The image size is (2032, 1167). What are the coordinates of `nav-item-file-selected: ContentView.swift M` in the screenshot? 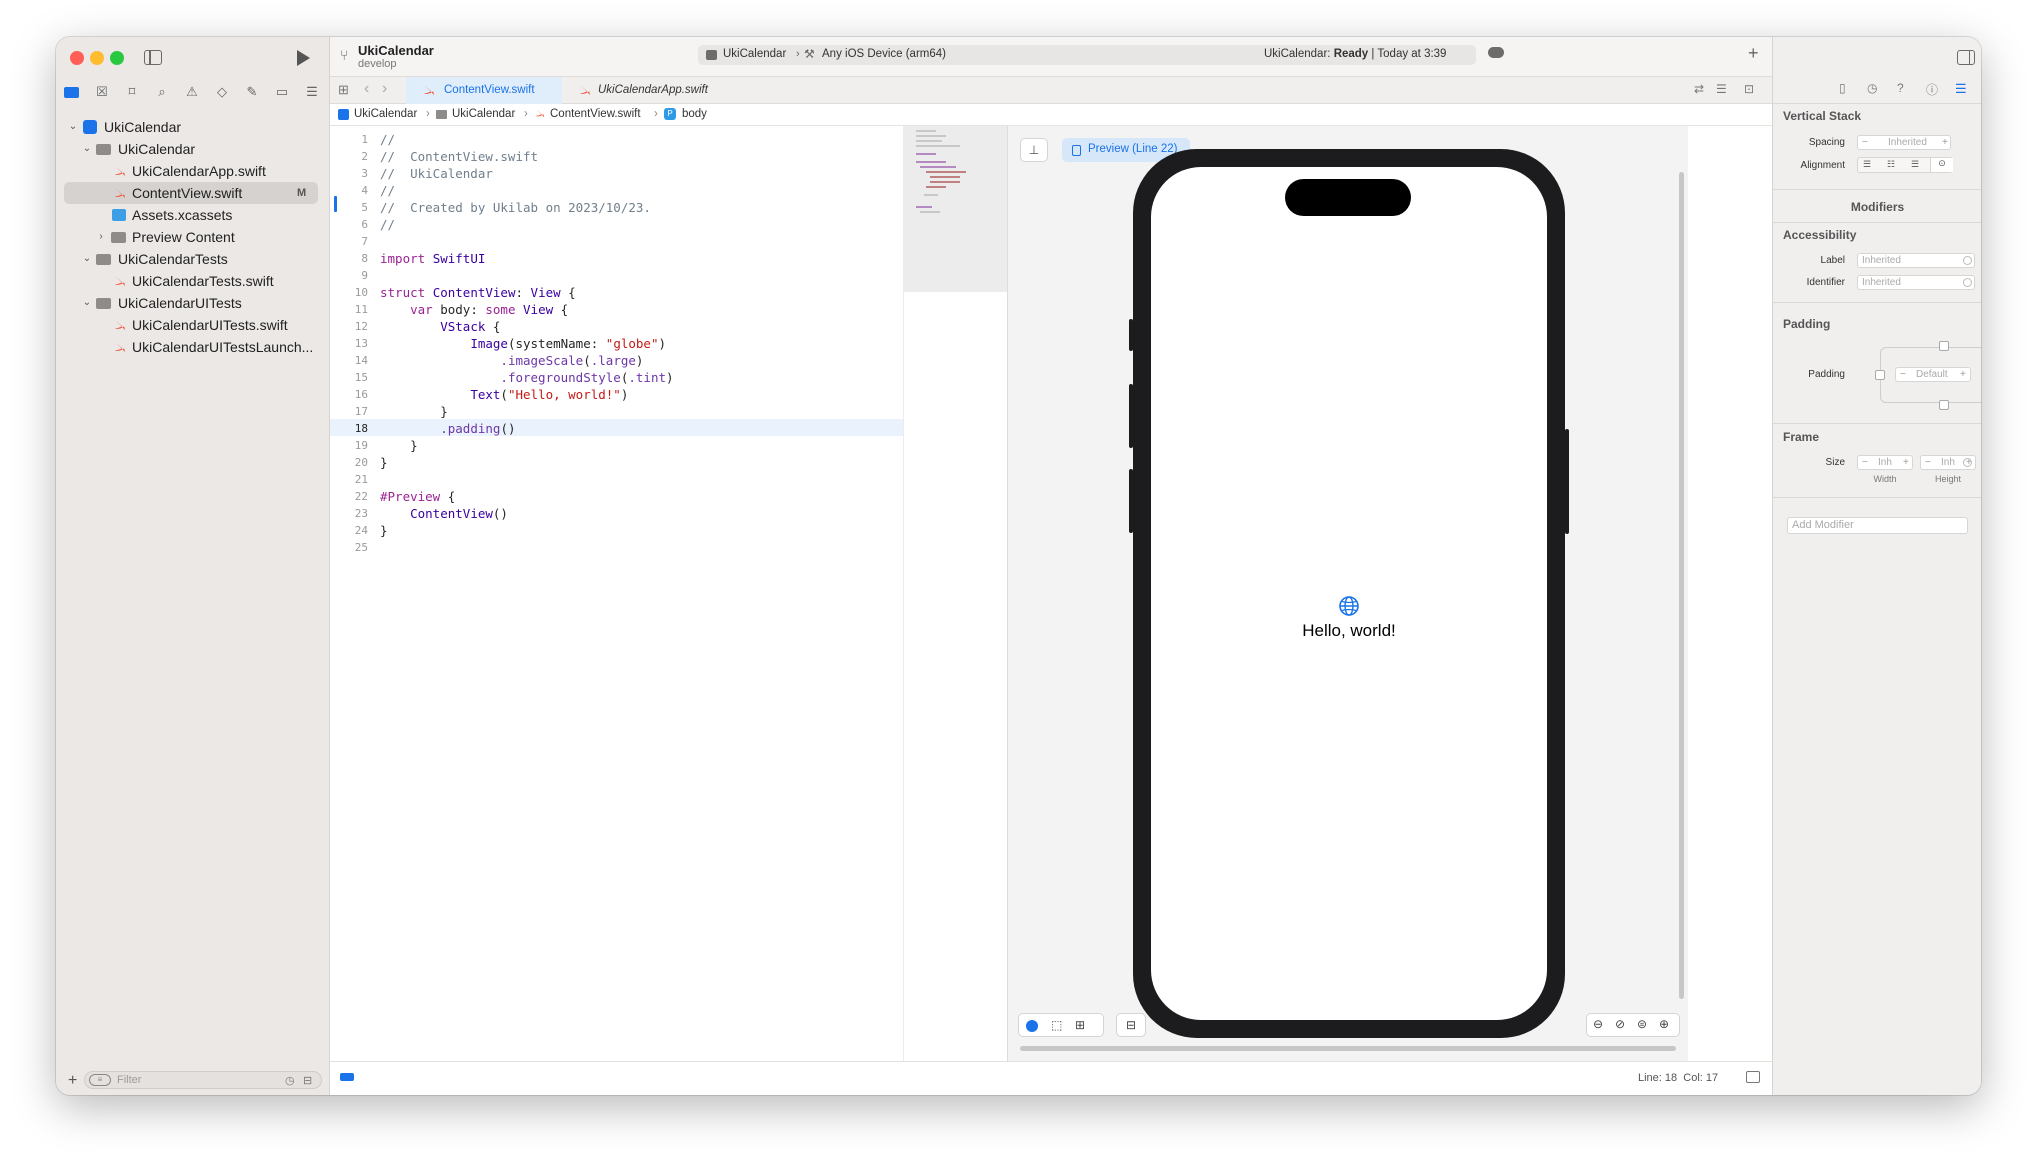 It's located at (191, 193).